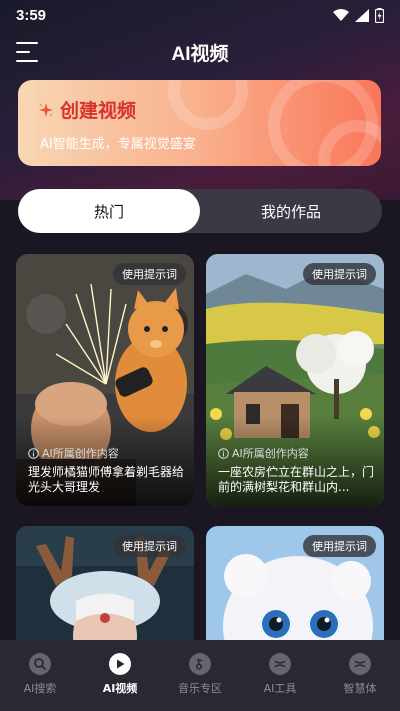 The height and width of the screenshot is (711, 400). I want to click on nav-ai-video: AI视频, so click(120, 675).